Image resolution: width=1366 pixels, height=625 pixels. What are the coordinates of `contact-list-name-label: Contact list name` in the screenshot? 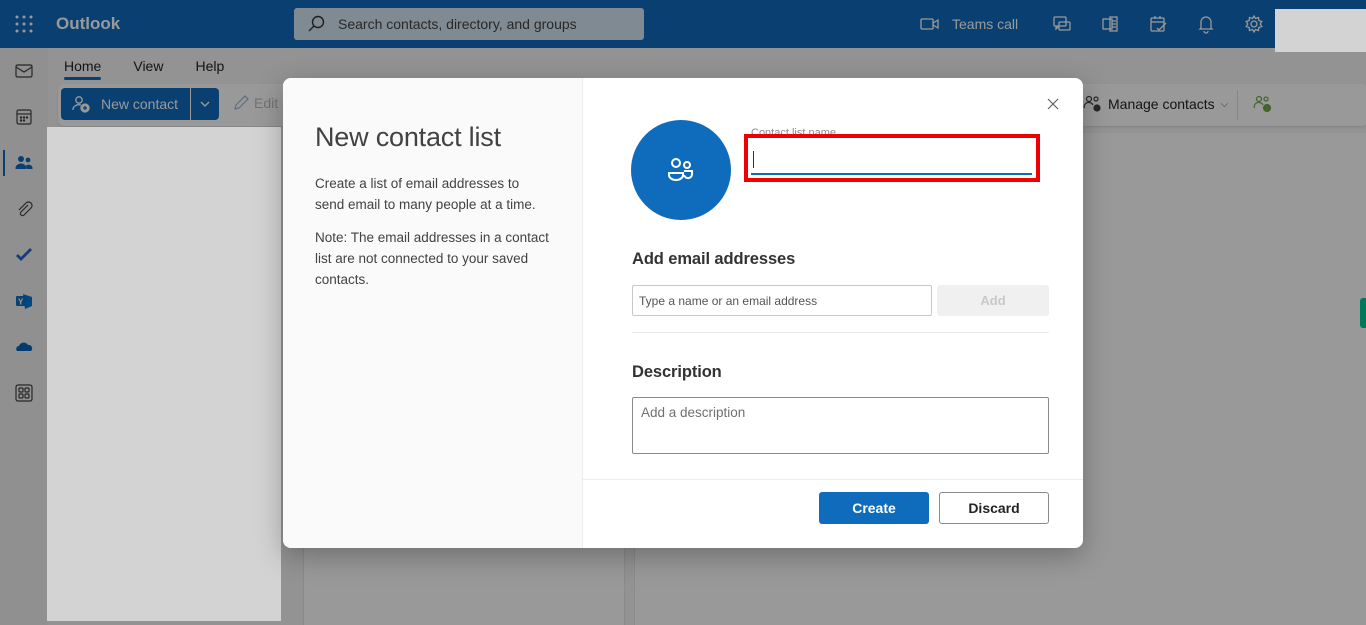 It's located at (793, 131).